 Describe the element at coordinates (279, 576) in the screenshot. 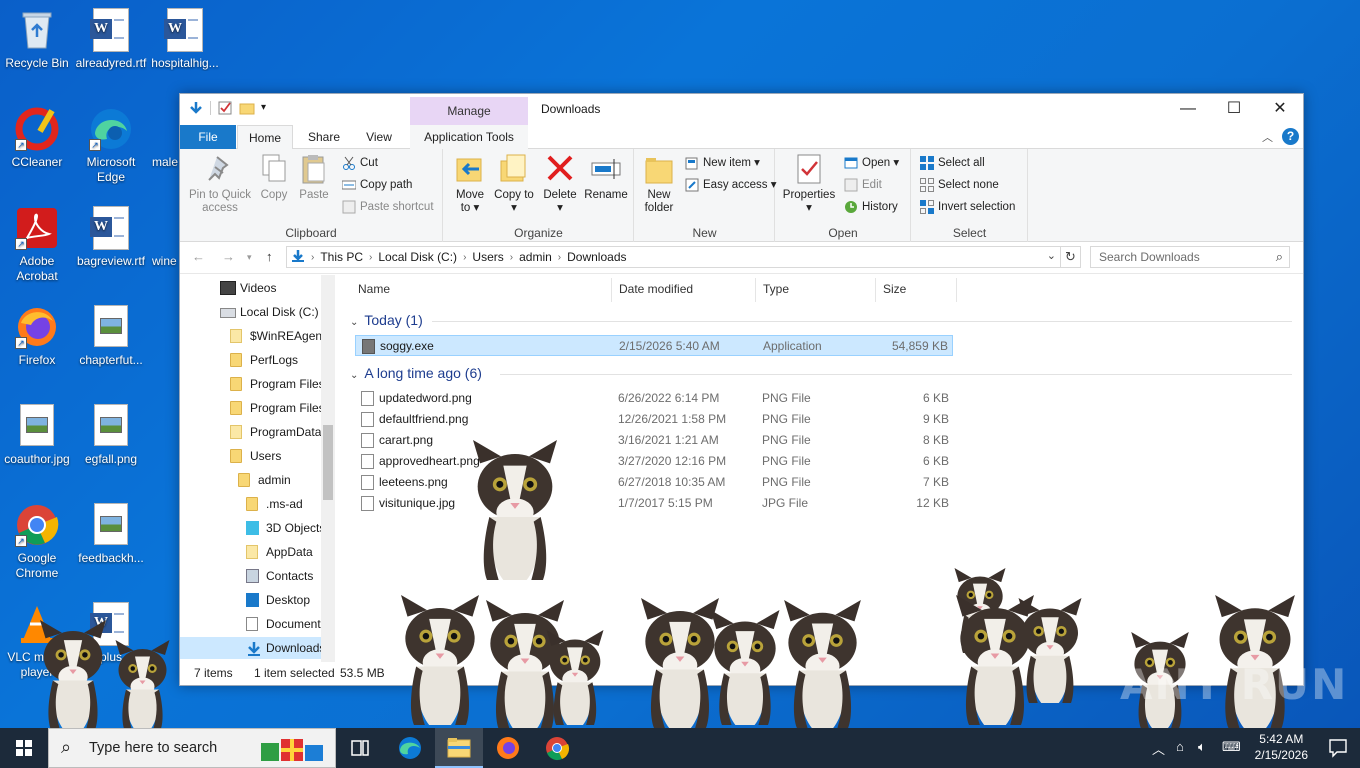

I see `nav-item-contacts: Contacts` at that location.